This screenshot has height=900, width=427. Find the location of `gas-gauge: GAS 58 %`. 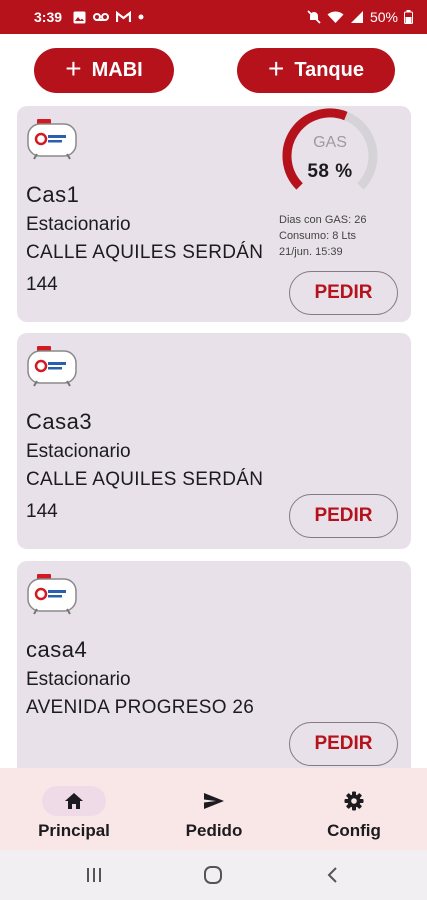

gas-gauge: GAS 58 % is located at coordinates (330, 151).